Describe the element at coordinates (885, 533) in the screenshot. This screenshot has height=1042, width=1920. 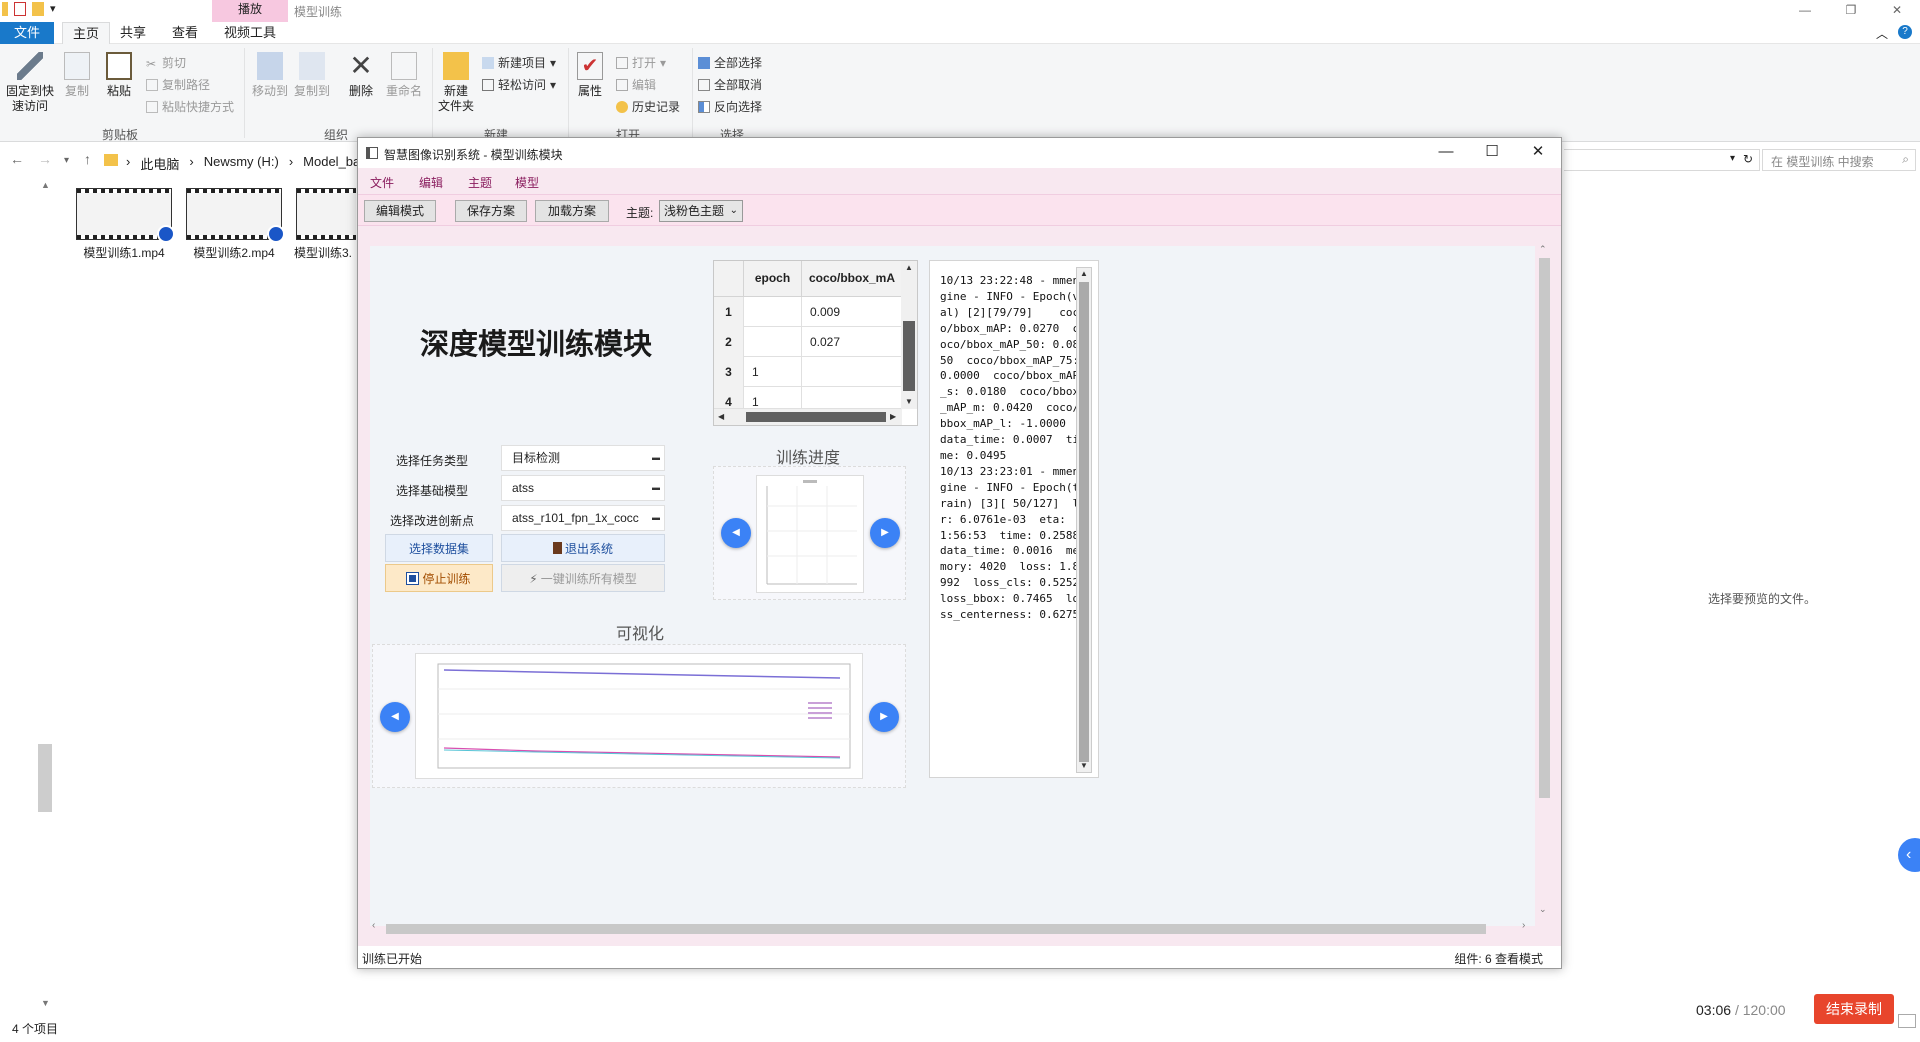
I see `progress-next-button: ▶` at that location.